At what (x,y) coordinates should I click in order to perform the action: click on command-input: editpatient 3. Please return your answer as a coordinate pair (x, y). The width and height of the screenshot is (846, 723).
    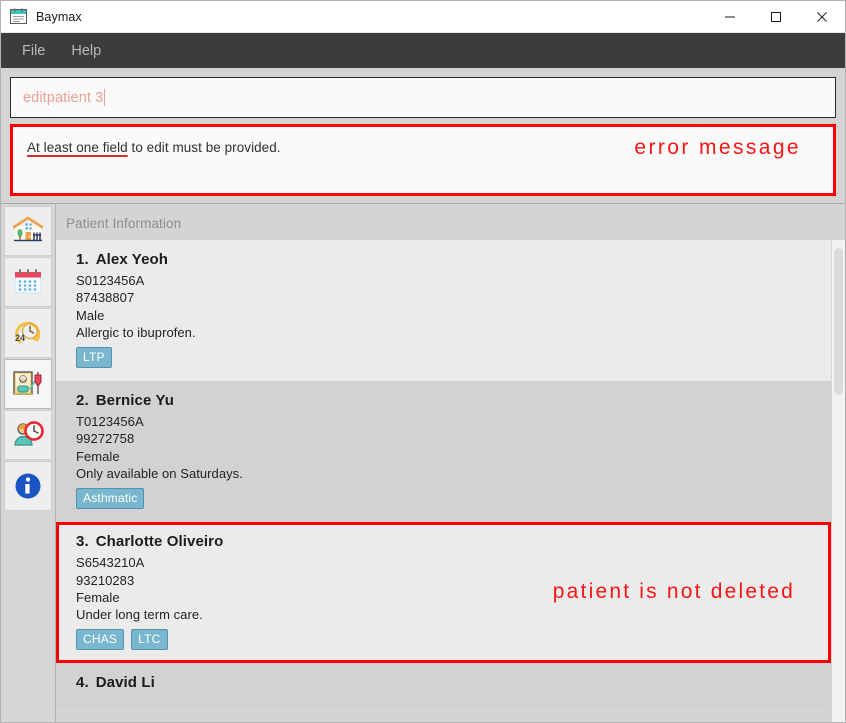
    Looking at the image, I should click on (423, 97).